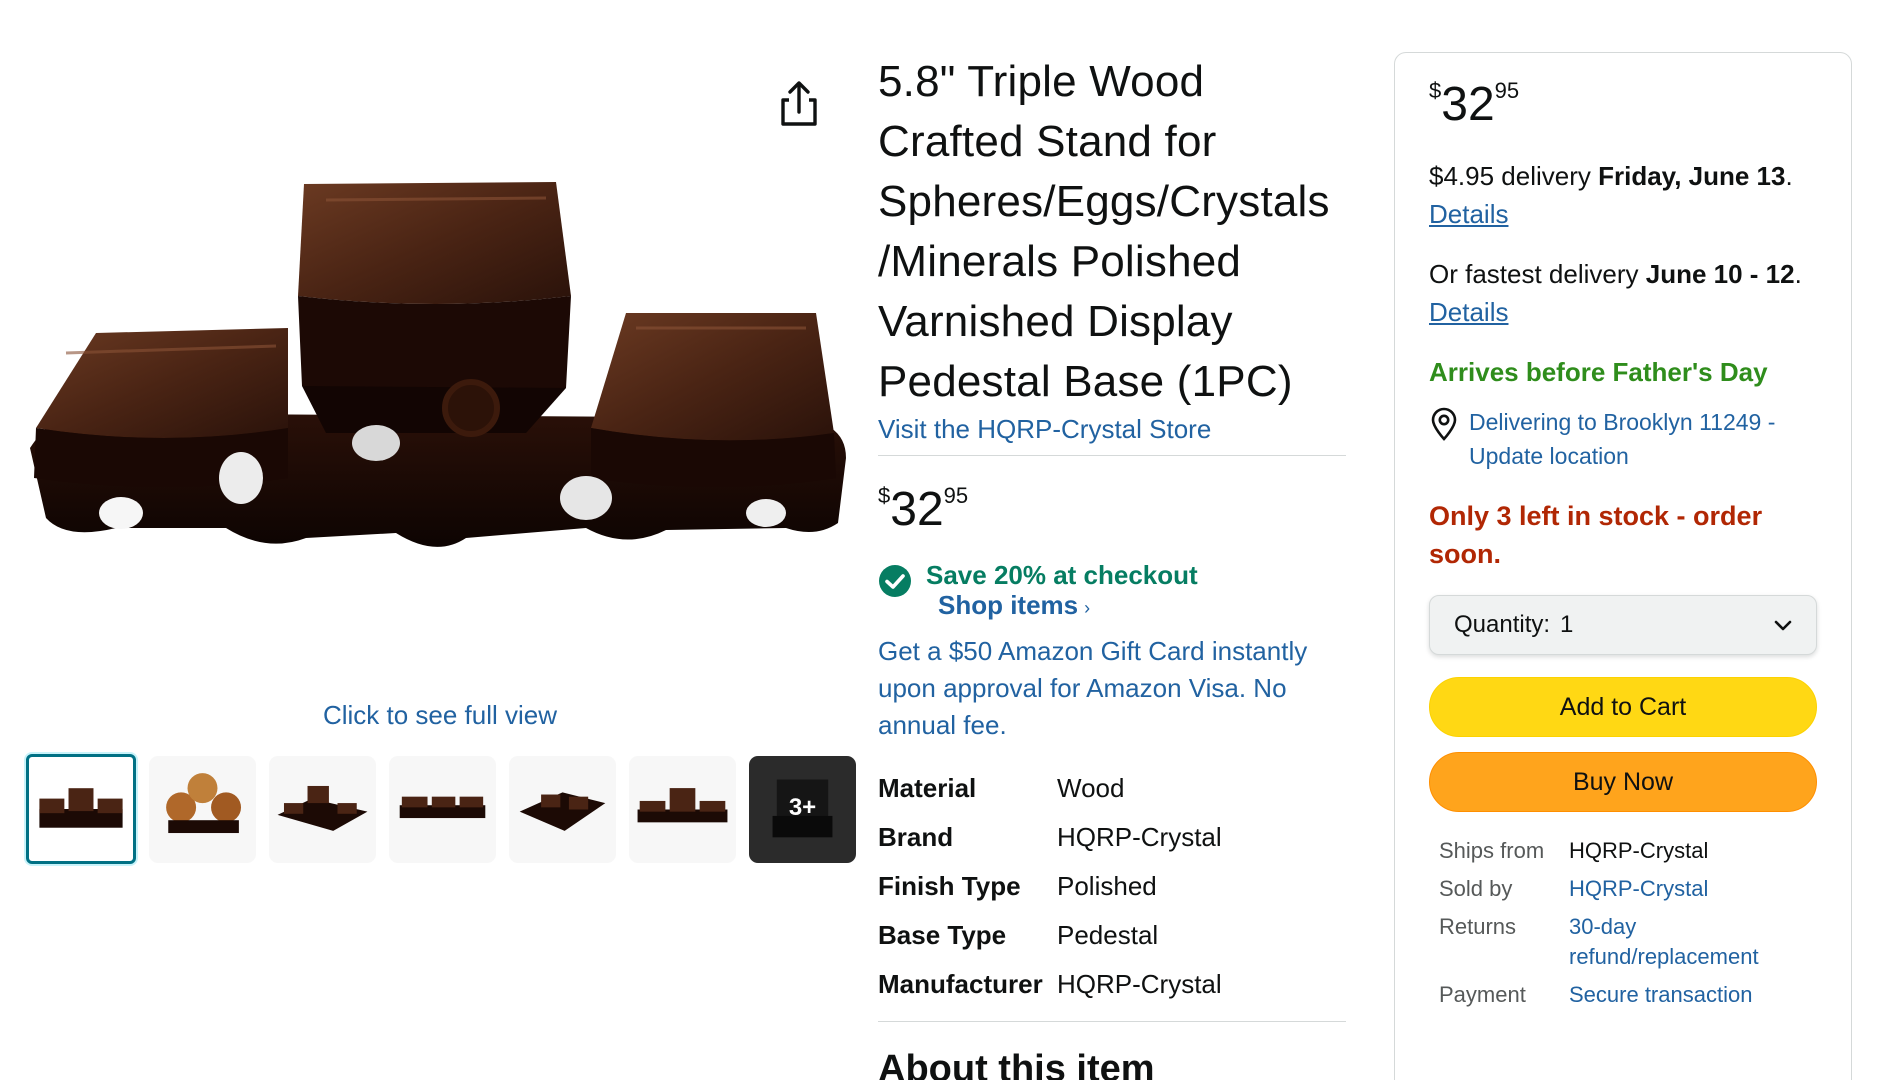 This screenshot has height=1080, width=1883. I want to click on spec-value: Polished, so click(1107, 886).